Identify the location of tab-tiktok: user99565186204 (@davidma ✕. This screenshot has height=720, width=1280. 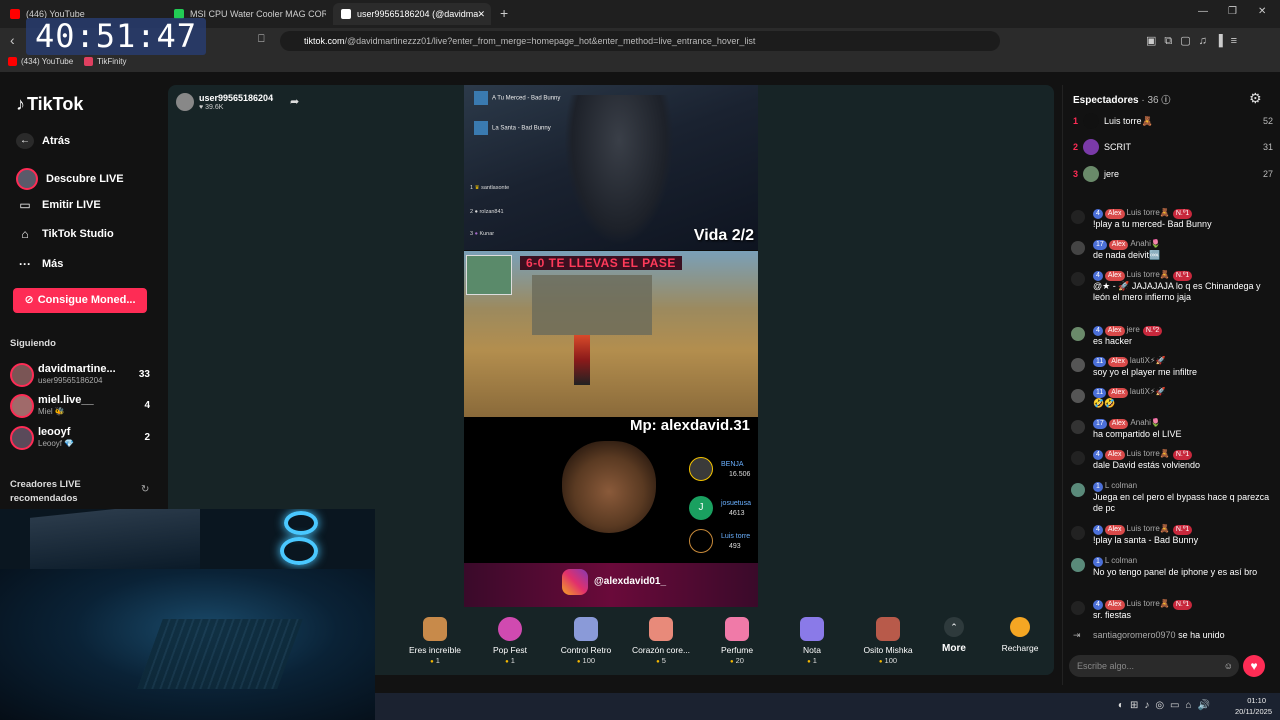
(412, 14).